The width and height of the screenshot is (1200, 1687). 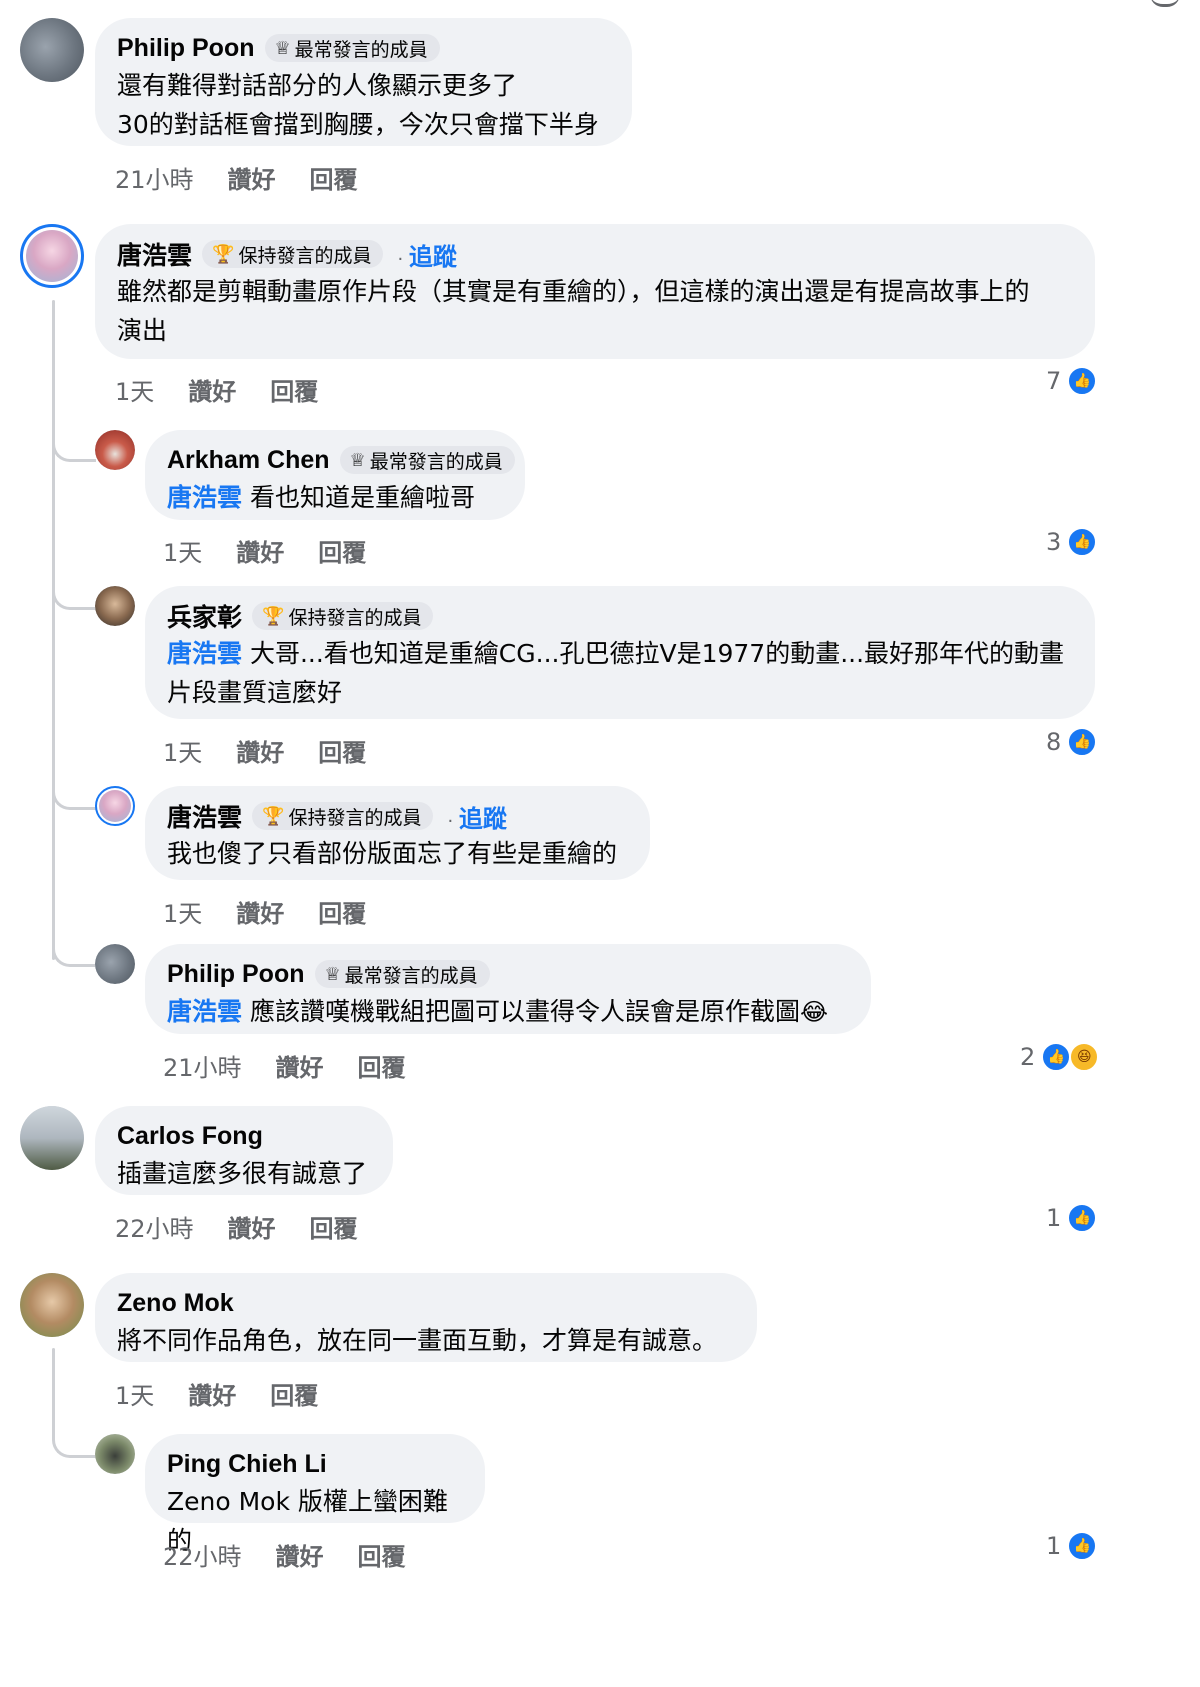 What do you see at coordinates (142, 330) in the screenshot?
I see `comment-line: 演出` at bounding box center [142, 330].